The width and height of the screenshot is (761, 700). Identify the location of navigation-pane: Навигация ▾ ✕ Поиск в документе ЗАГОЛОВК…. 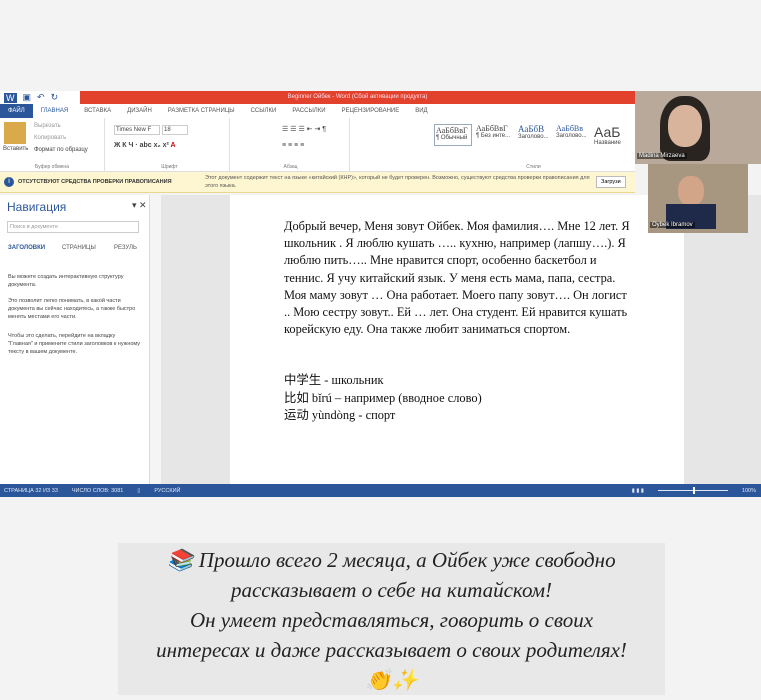
(75, 339).